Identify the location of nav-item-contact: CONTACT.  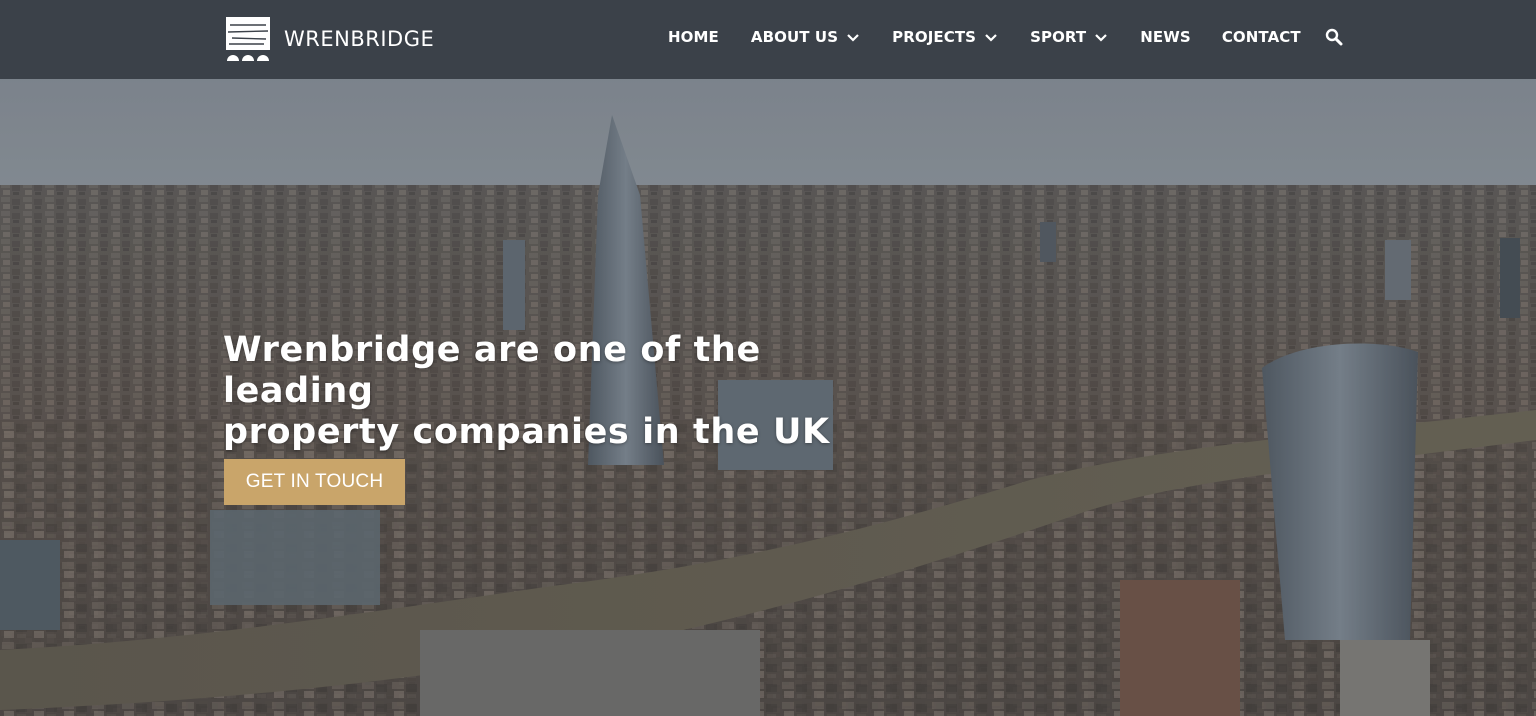
(1261, 37).